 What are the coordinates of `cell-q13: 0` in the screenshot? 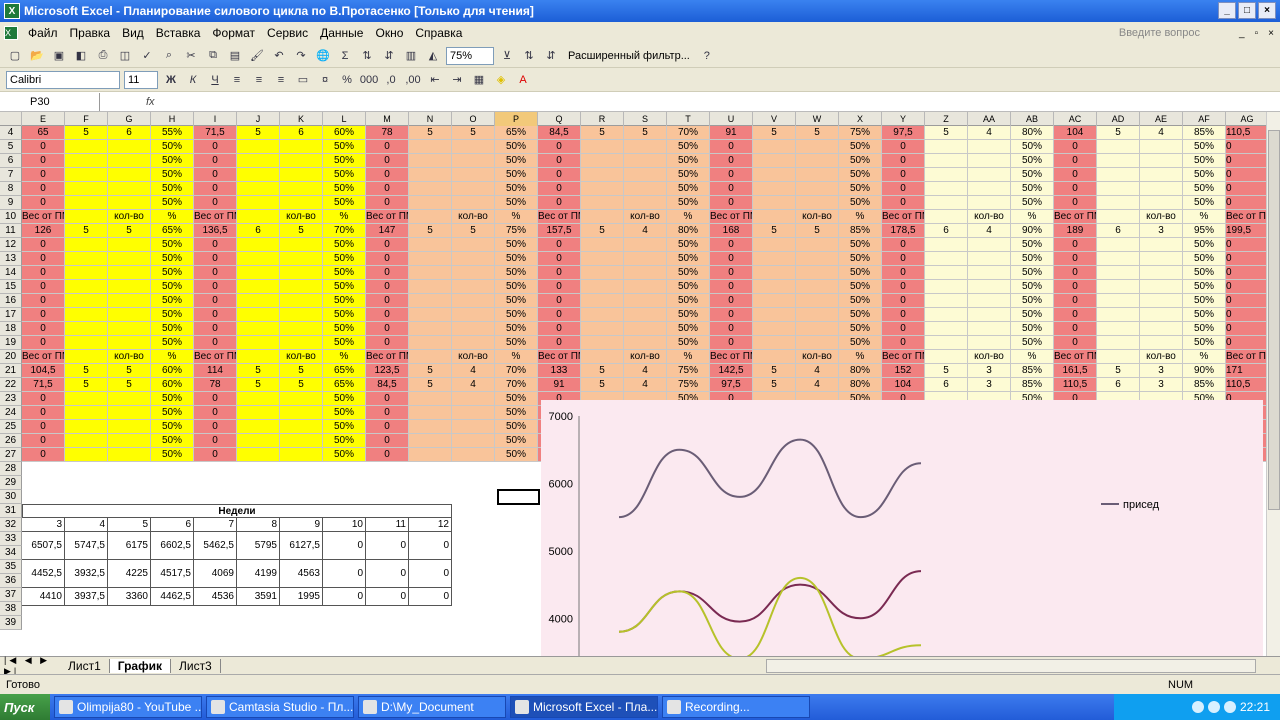 It's located at (559, 259).